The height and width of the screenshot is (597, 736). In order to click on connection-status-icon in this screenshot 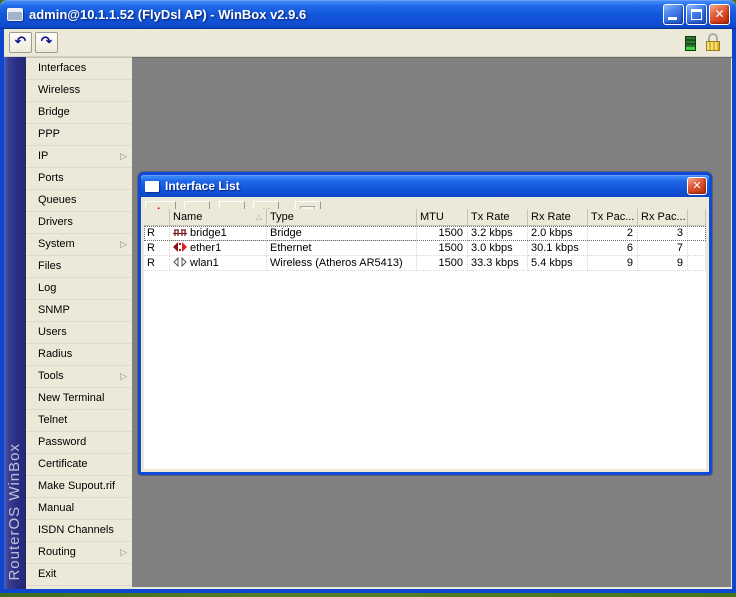, I will do `click(690, 43)`.